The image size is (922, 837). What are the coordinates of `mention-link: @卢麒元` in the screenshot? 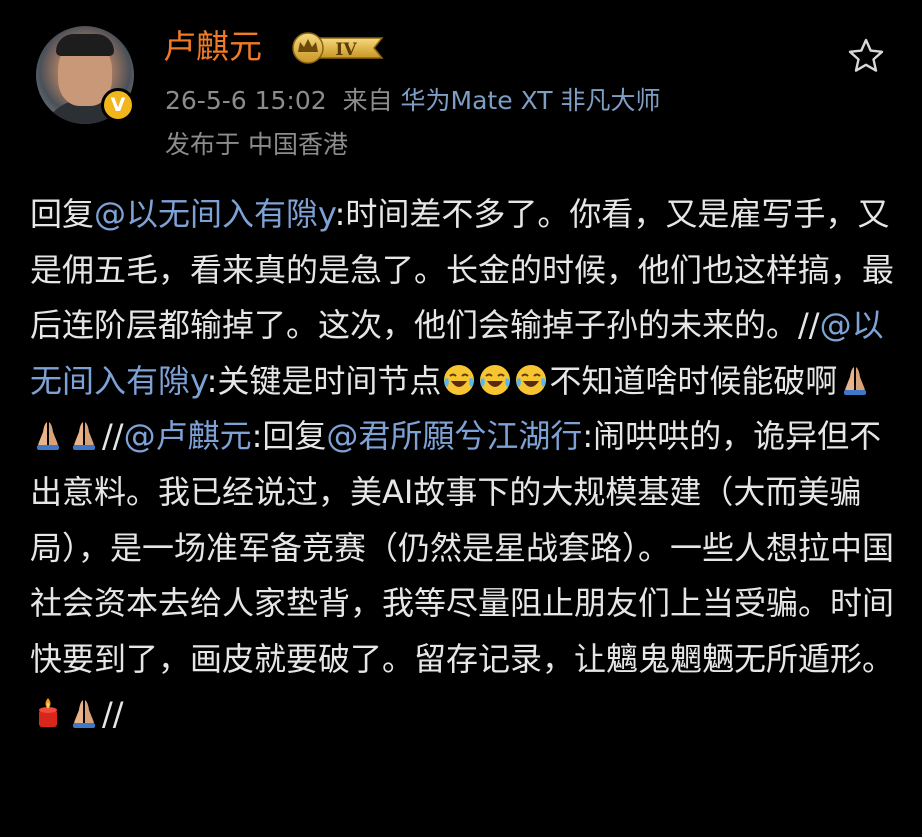 It's located at (188, 436).